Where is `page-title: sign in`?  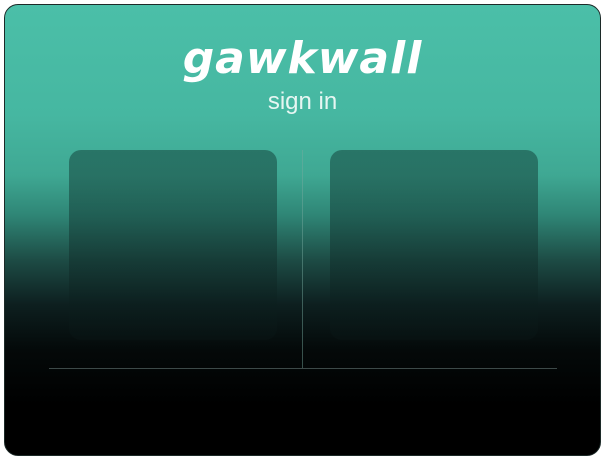 page-title: sign in is located at coordinates (302, 101).